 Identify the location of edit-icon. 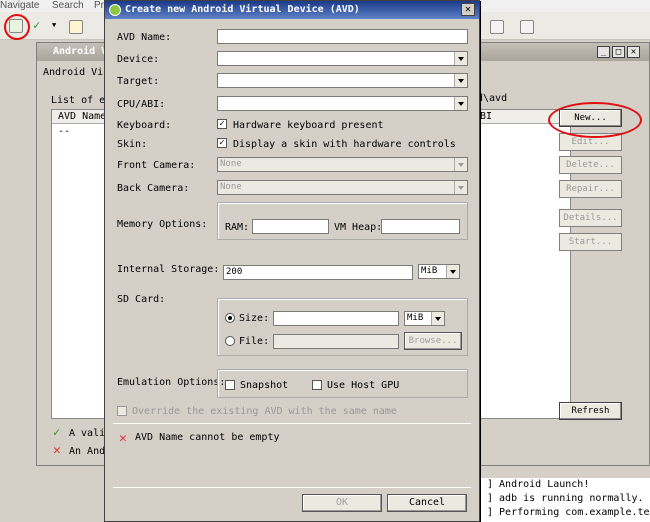
(527, 27).